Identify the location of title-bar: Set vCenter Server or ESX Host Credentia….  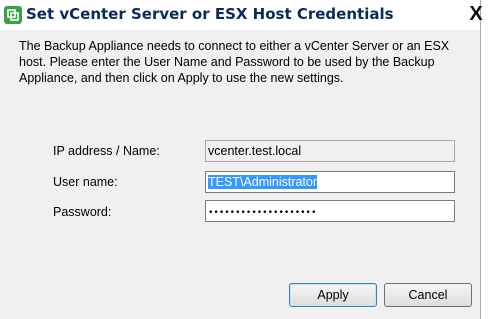
(240, 15).